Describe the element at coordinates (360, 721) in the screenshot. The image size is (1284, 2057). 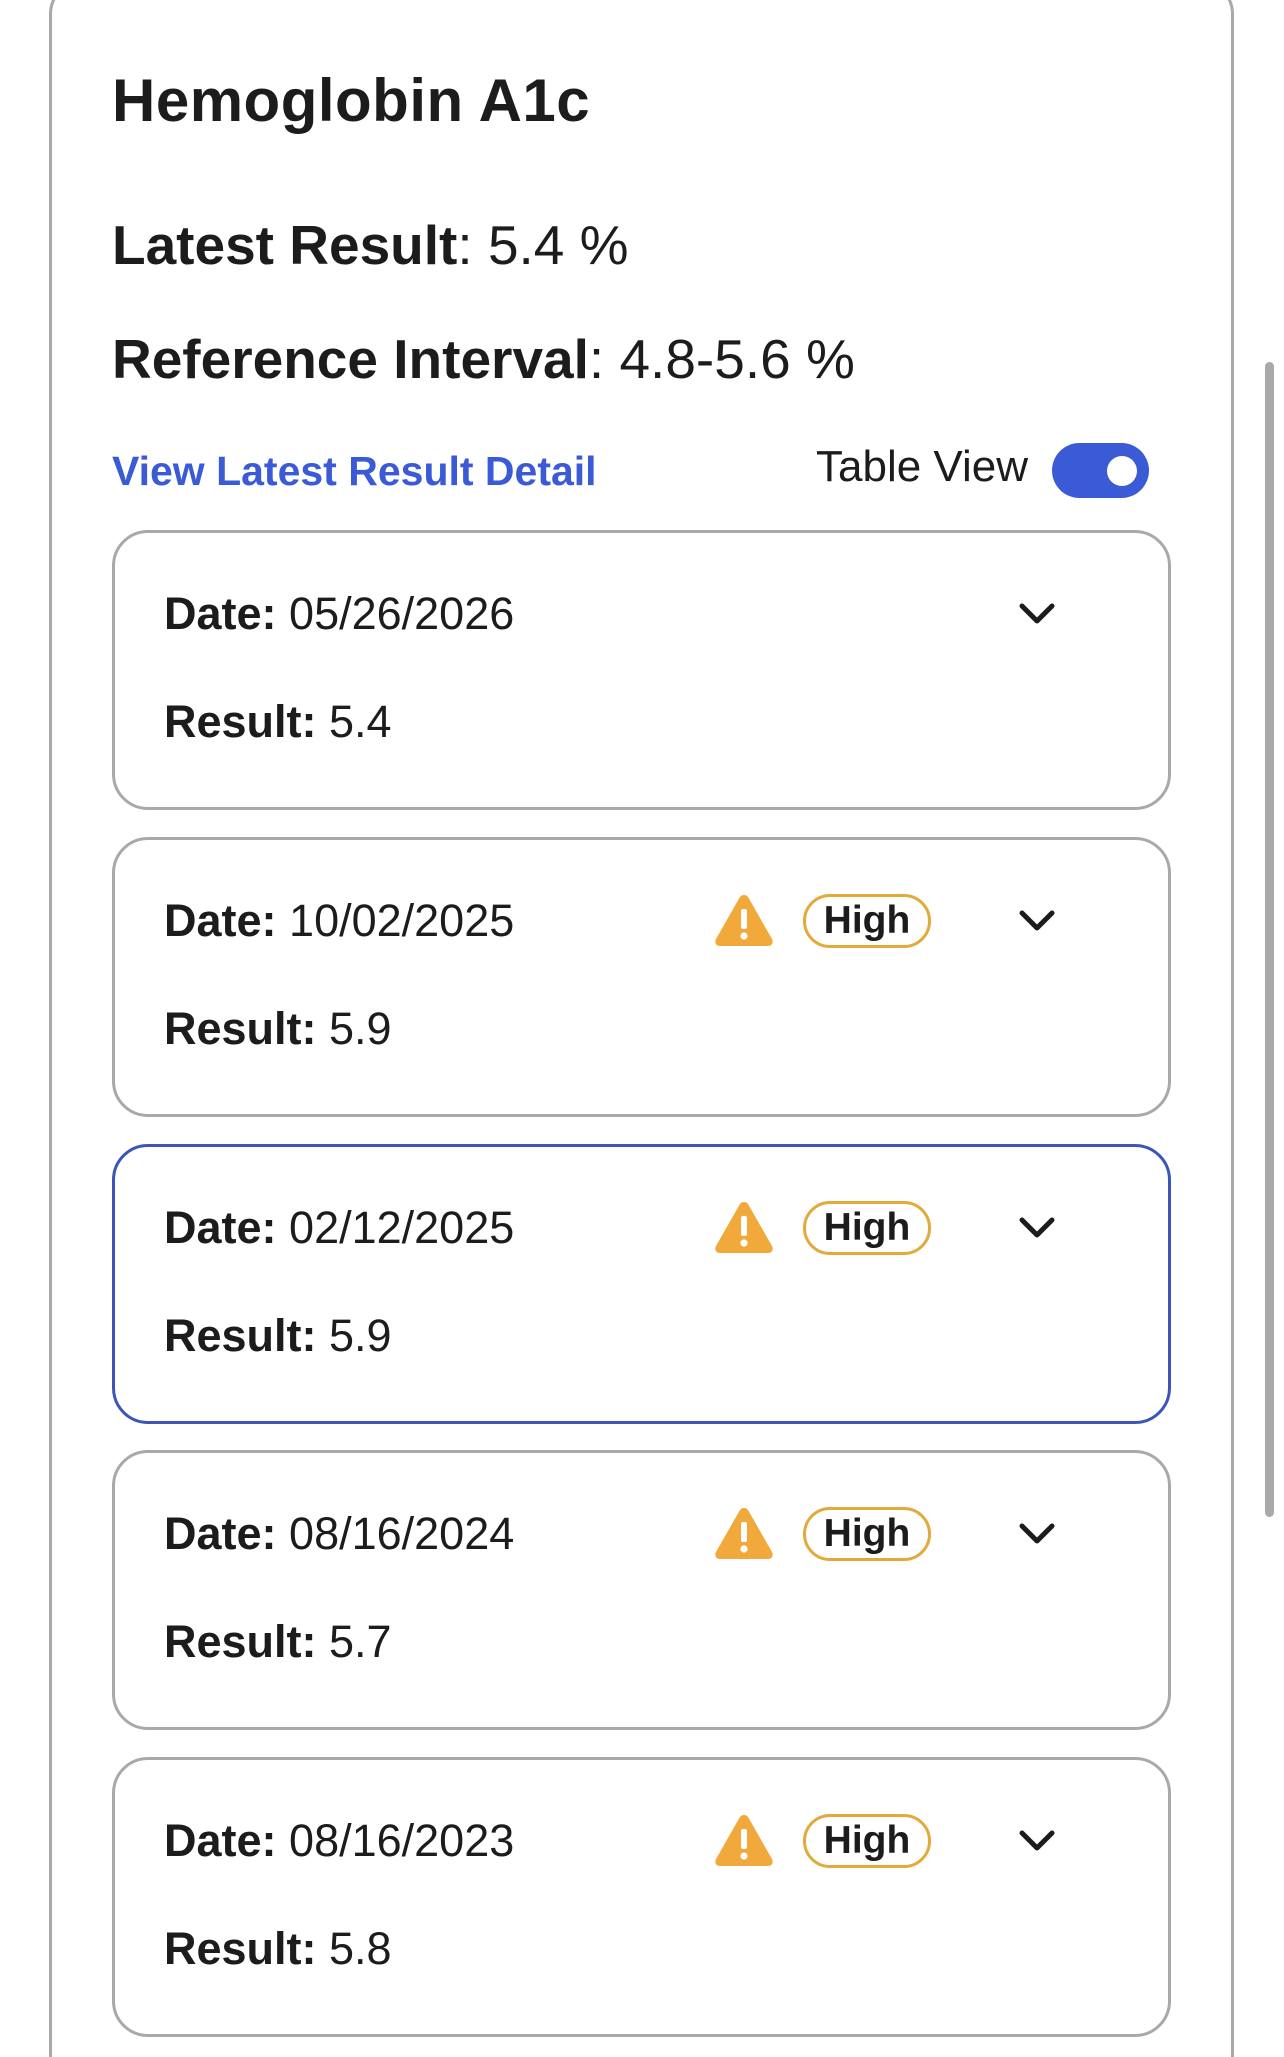
I see `result-value: 5.4` at that location.